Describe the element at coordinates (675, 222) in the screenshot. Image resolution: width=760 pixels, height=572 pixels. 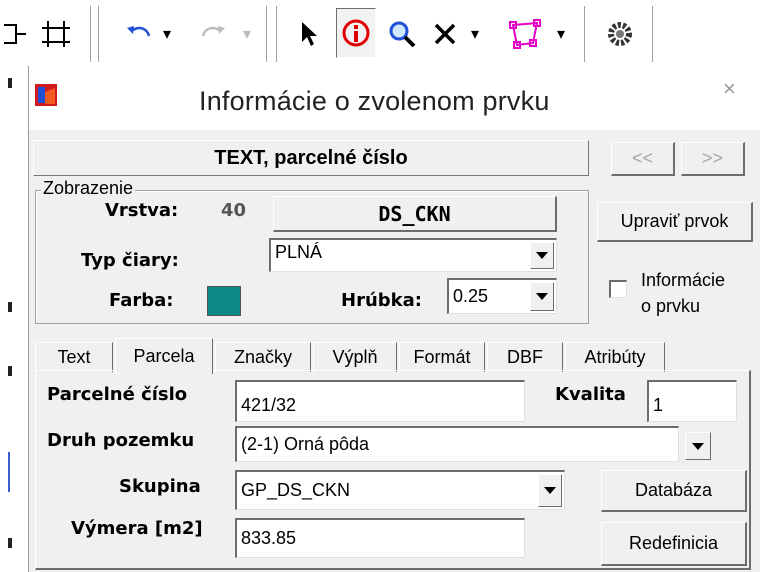
I see `edit-feature-button: Upraviť prvok` at that location.